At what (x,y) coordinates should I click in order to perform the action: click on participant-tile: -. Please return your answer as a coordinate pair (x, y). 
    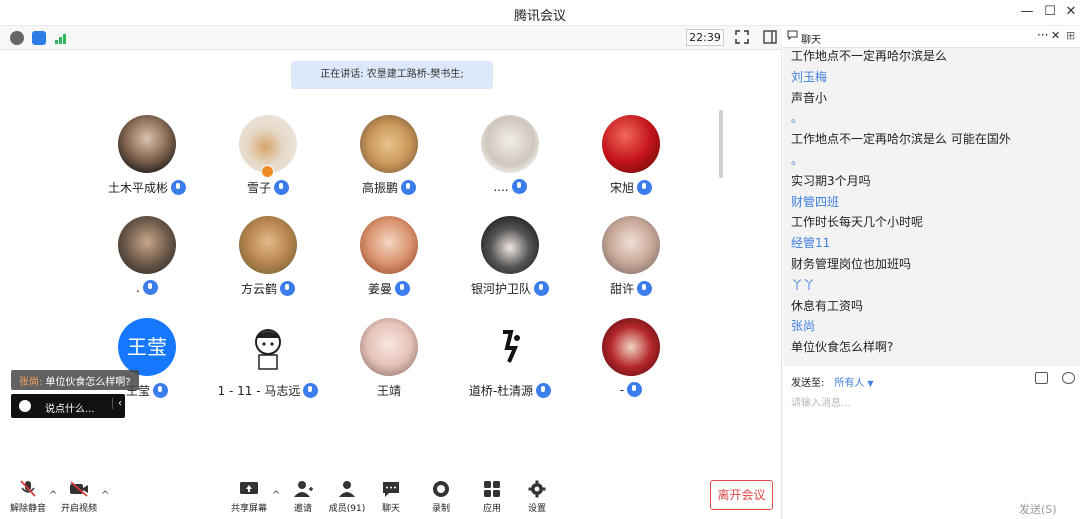
    Looking at the image, I should click on (631, 363).